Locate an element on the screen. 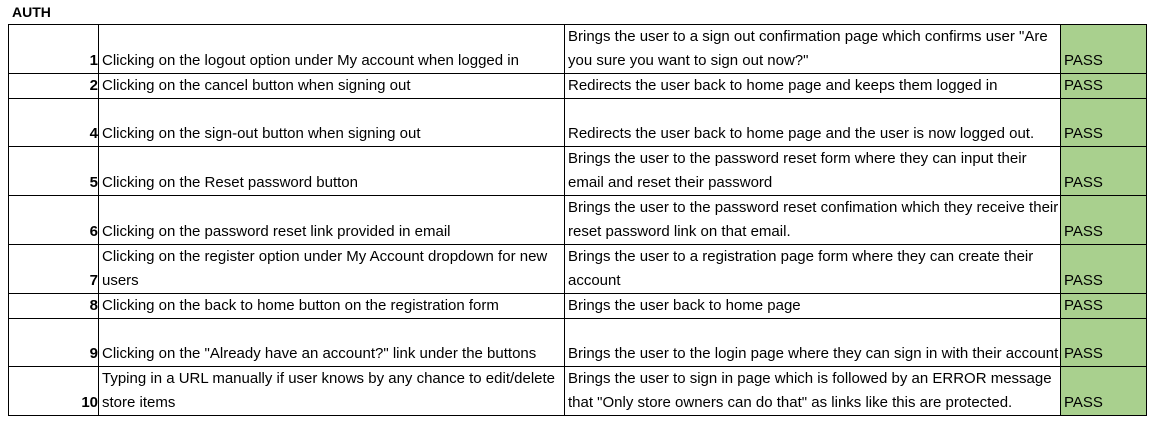 The image size is (1157, 441). expected-result-cell: Brings the user back to home page is located at coordinates (812, 306).